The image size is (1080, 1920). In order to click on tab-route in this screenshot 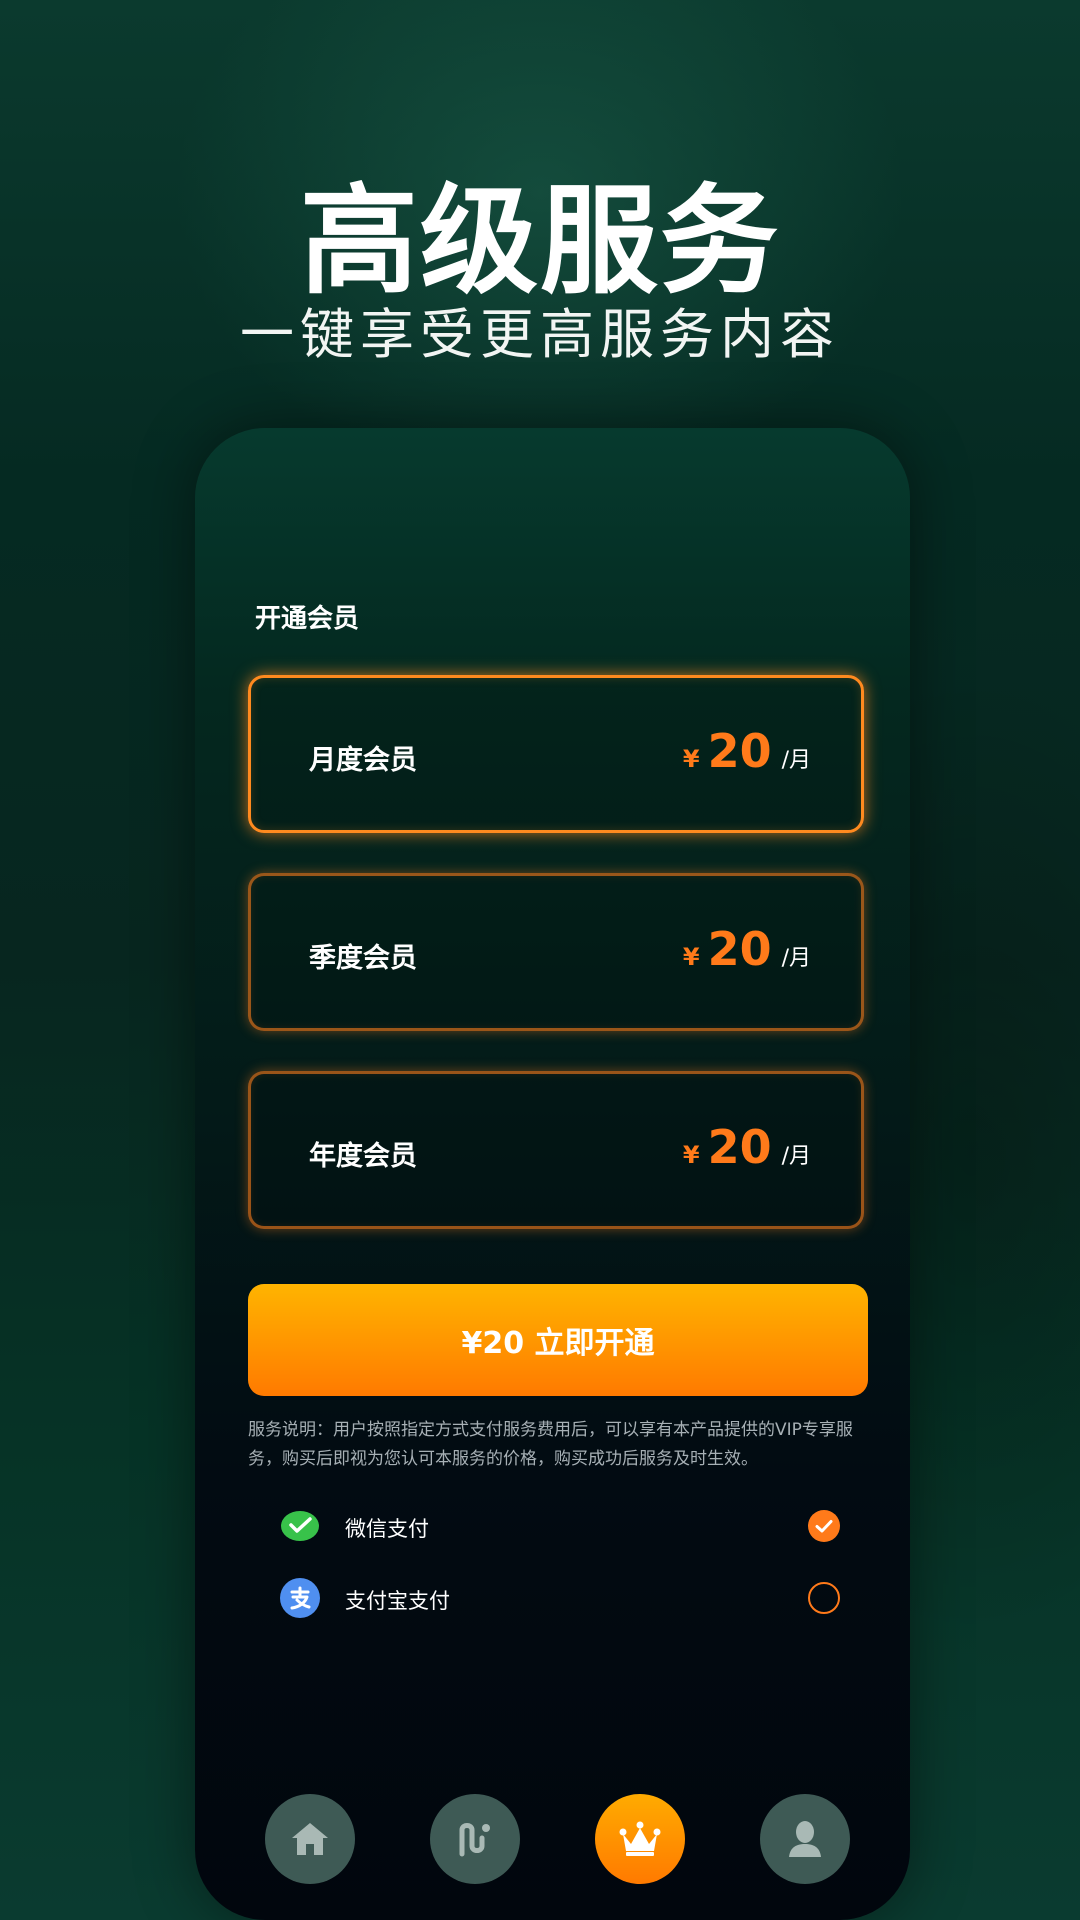, I will do `click(475, 1839)`.